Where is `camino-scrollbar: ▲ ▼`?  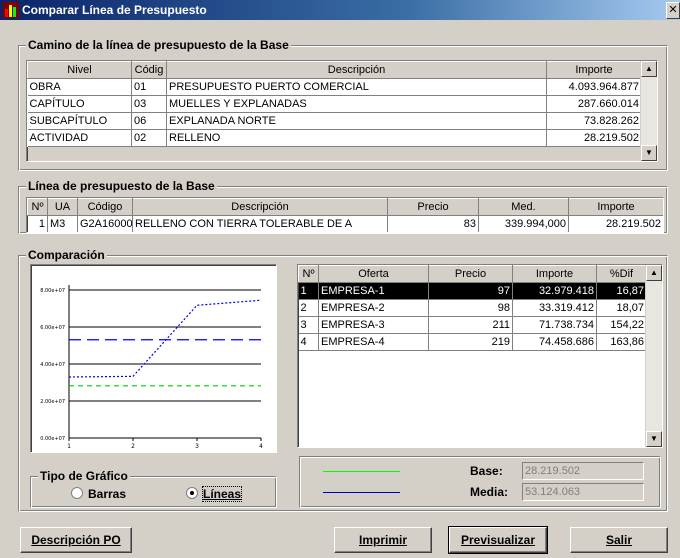
camino-scrollbar: ▲ ▼ is located at coordinates (648, 111).